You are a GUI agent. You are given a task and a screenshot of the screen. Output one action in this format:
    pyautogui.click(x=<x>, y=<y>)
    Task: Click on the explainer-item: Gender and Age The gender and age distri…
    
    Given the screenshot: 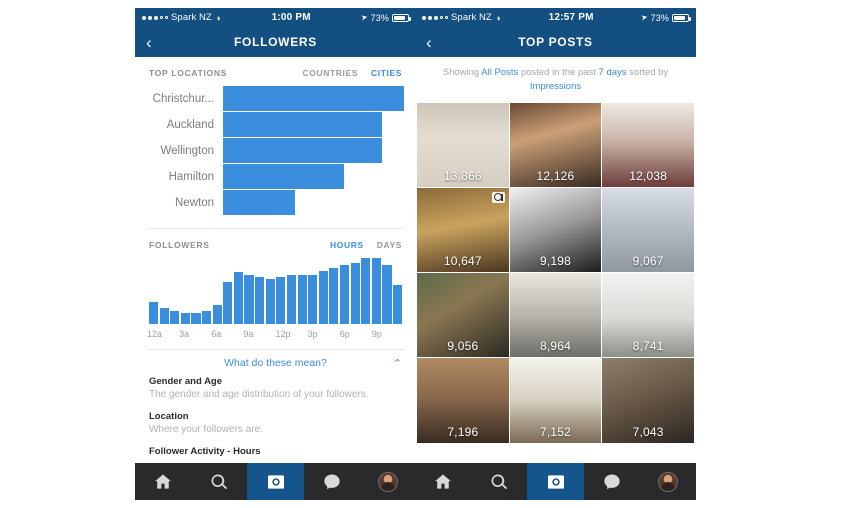 What is the action you would take?
    pyautogui.click(x=275, y=388)
    